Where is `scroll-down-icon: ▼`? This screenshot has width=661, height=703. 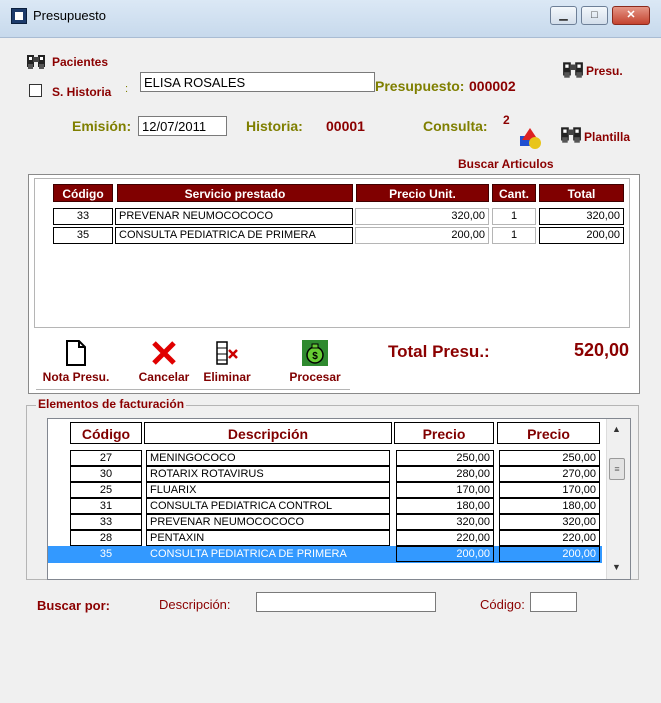
scroll-down-icon: ▼ is located at coordinates (616, 567).